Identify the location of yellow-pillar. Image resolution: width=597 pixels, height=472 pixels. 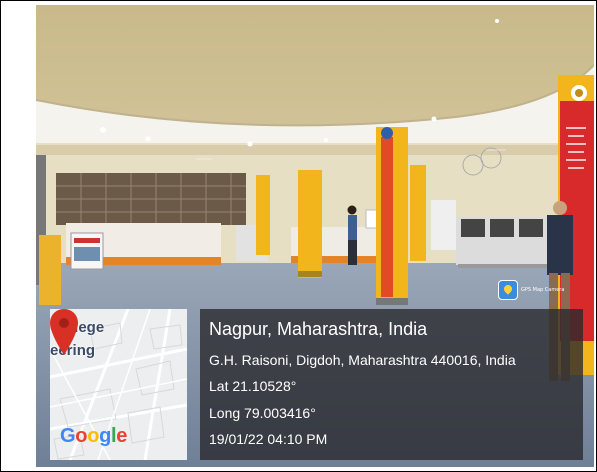
(310, 224).